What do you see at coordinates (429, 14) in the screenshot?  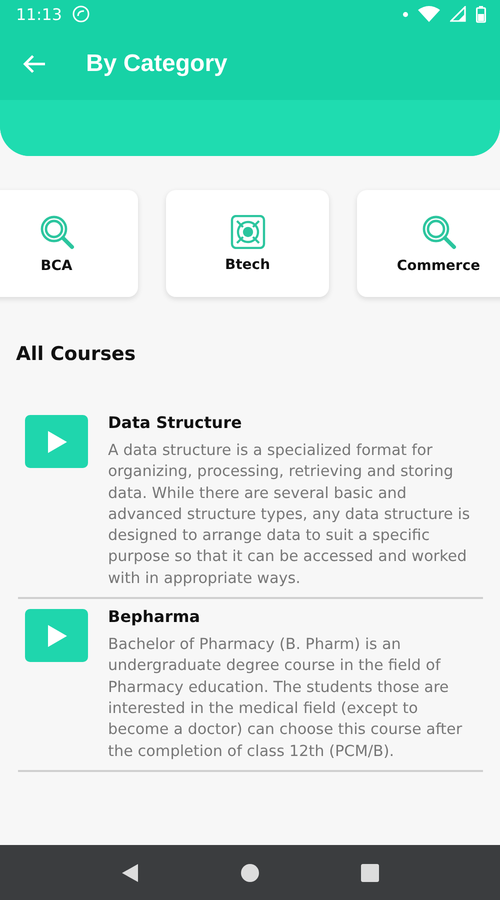 I see `wifi-icon` at bounding box center [429, 14].